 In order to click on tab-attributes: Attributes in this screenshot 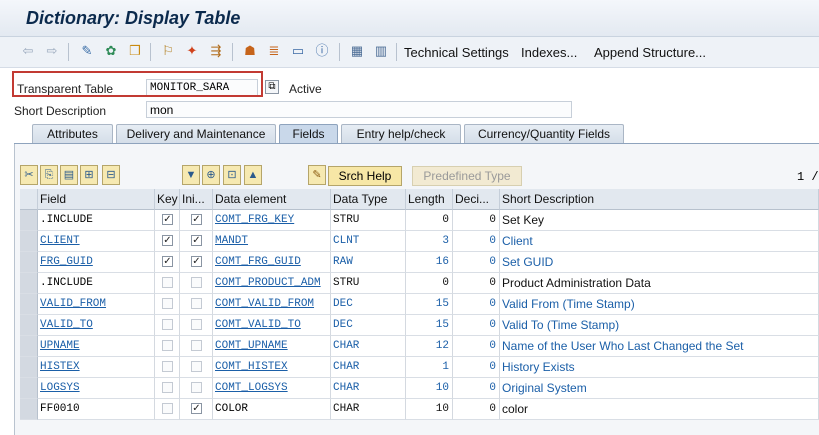, I will do `click(72, 134)`.